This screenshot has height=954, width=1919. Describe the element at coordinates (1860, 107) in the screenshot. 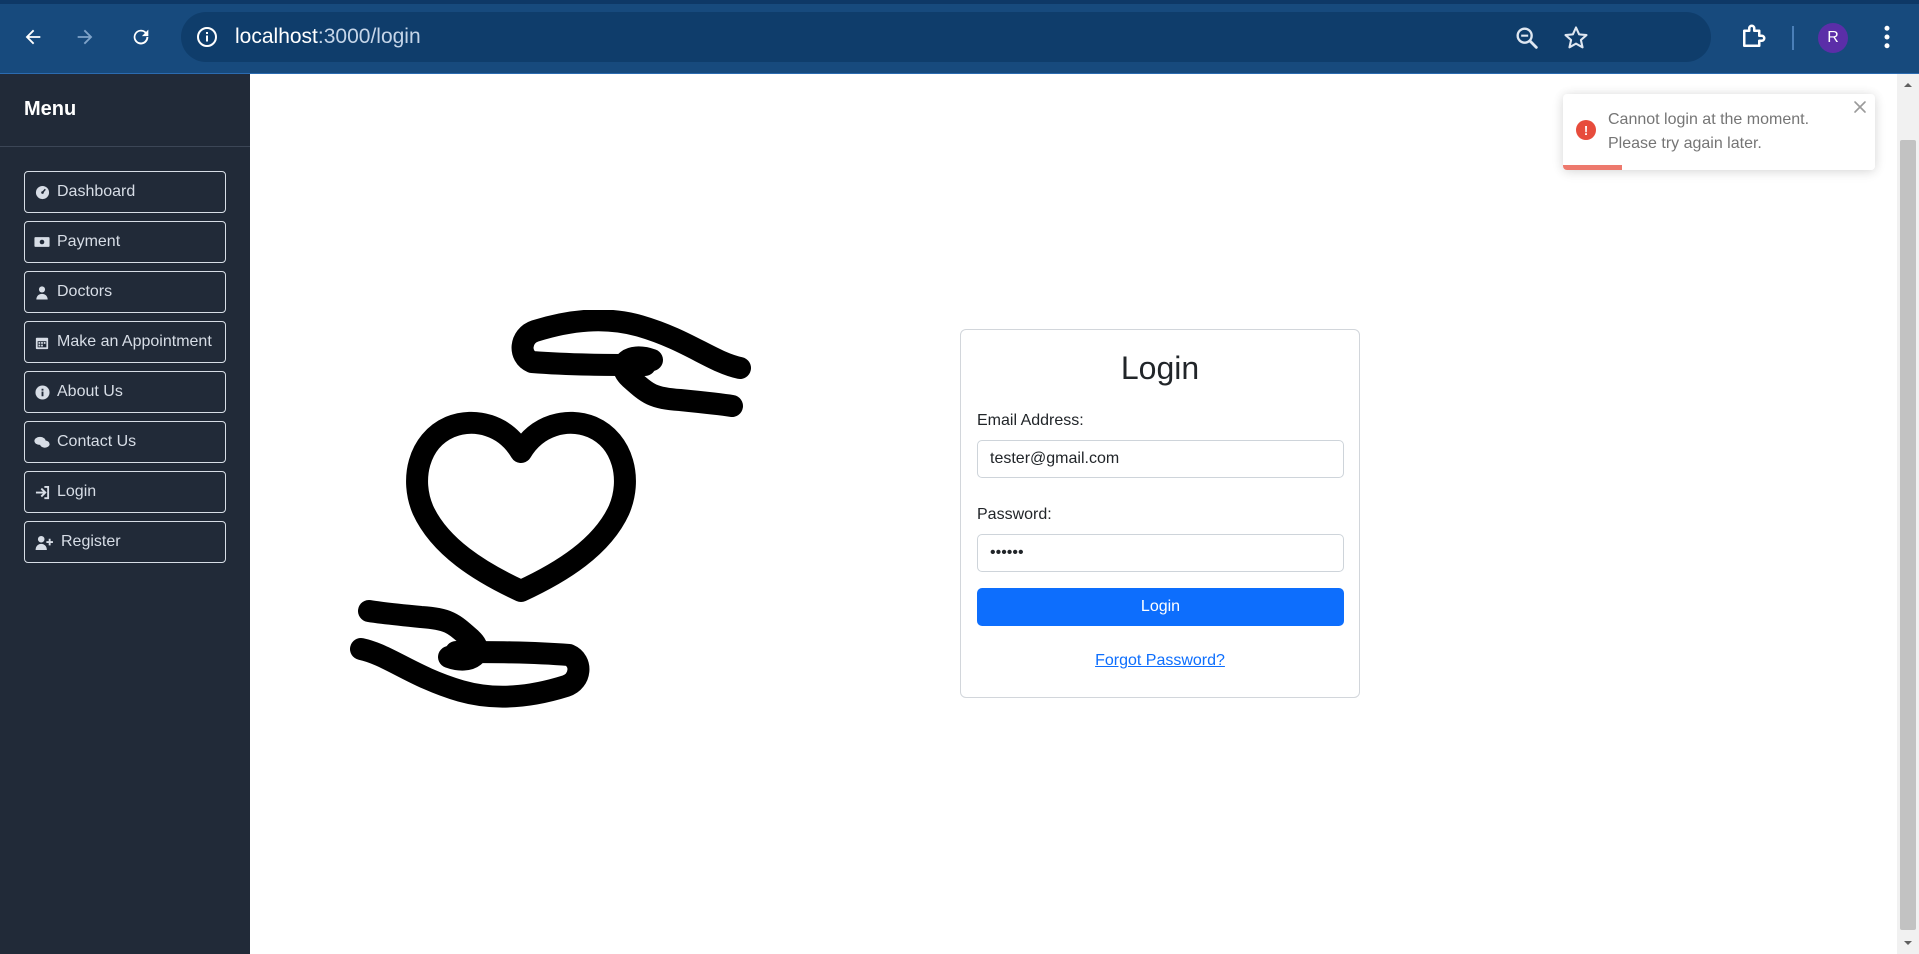

I see `close-icon` at that location.